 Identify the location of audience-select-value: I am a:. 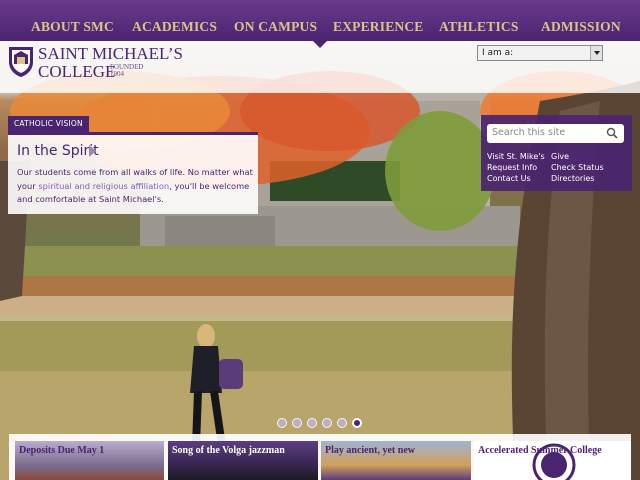
(498, 53).